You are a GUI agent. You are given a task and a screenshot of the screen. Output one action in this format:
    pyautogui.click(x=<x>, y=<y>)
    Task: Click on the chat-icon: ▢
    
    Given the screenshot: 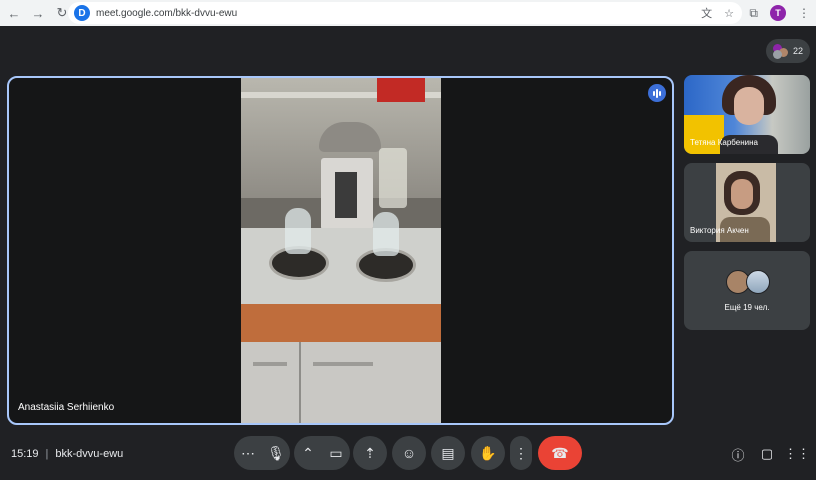 What is the action you would take?
    pyautogui.click(x=767, y=454)
    